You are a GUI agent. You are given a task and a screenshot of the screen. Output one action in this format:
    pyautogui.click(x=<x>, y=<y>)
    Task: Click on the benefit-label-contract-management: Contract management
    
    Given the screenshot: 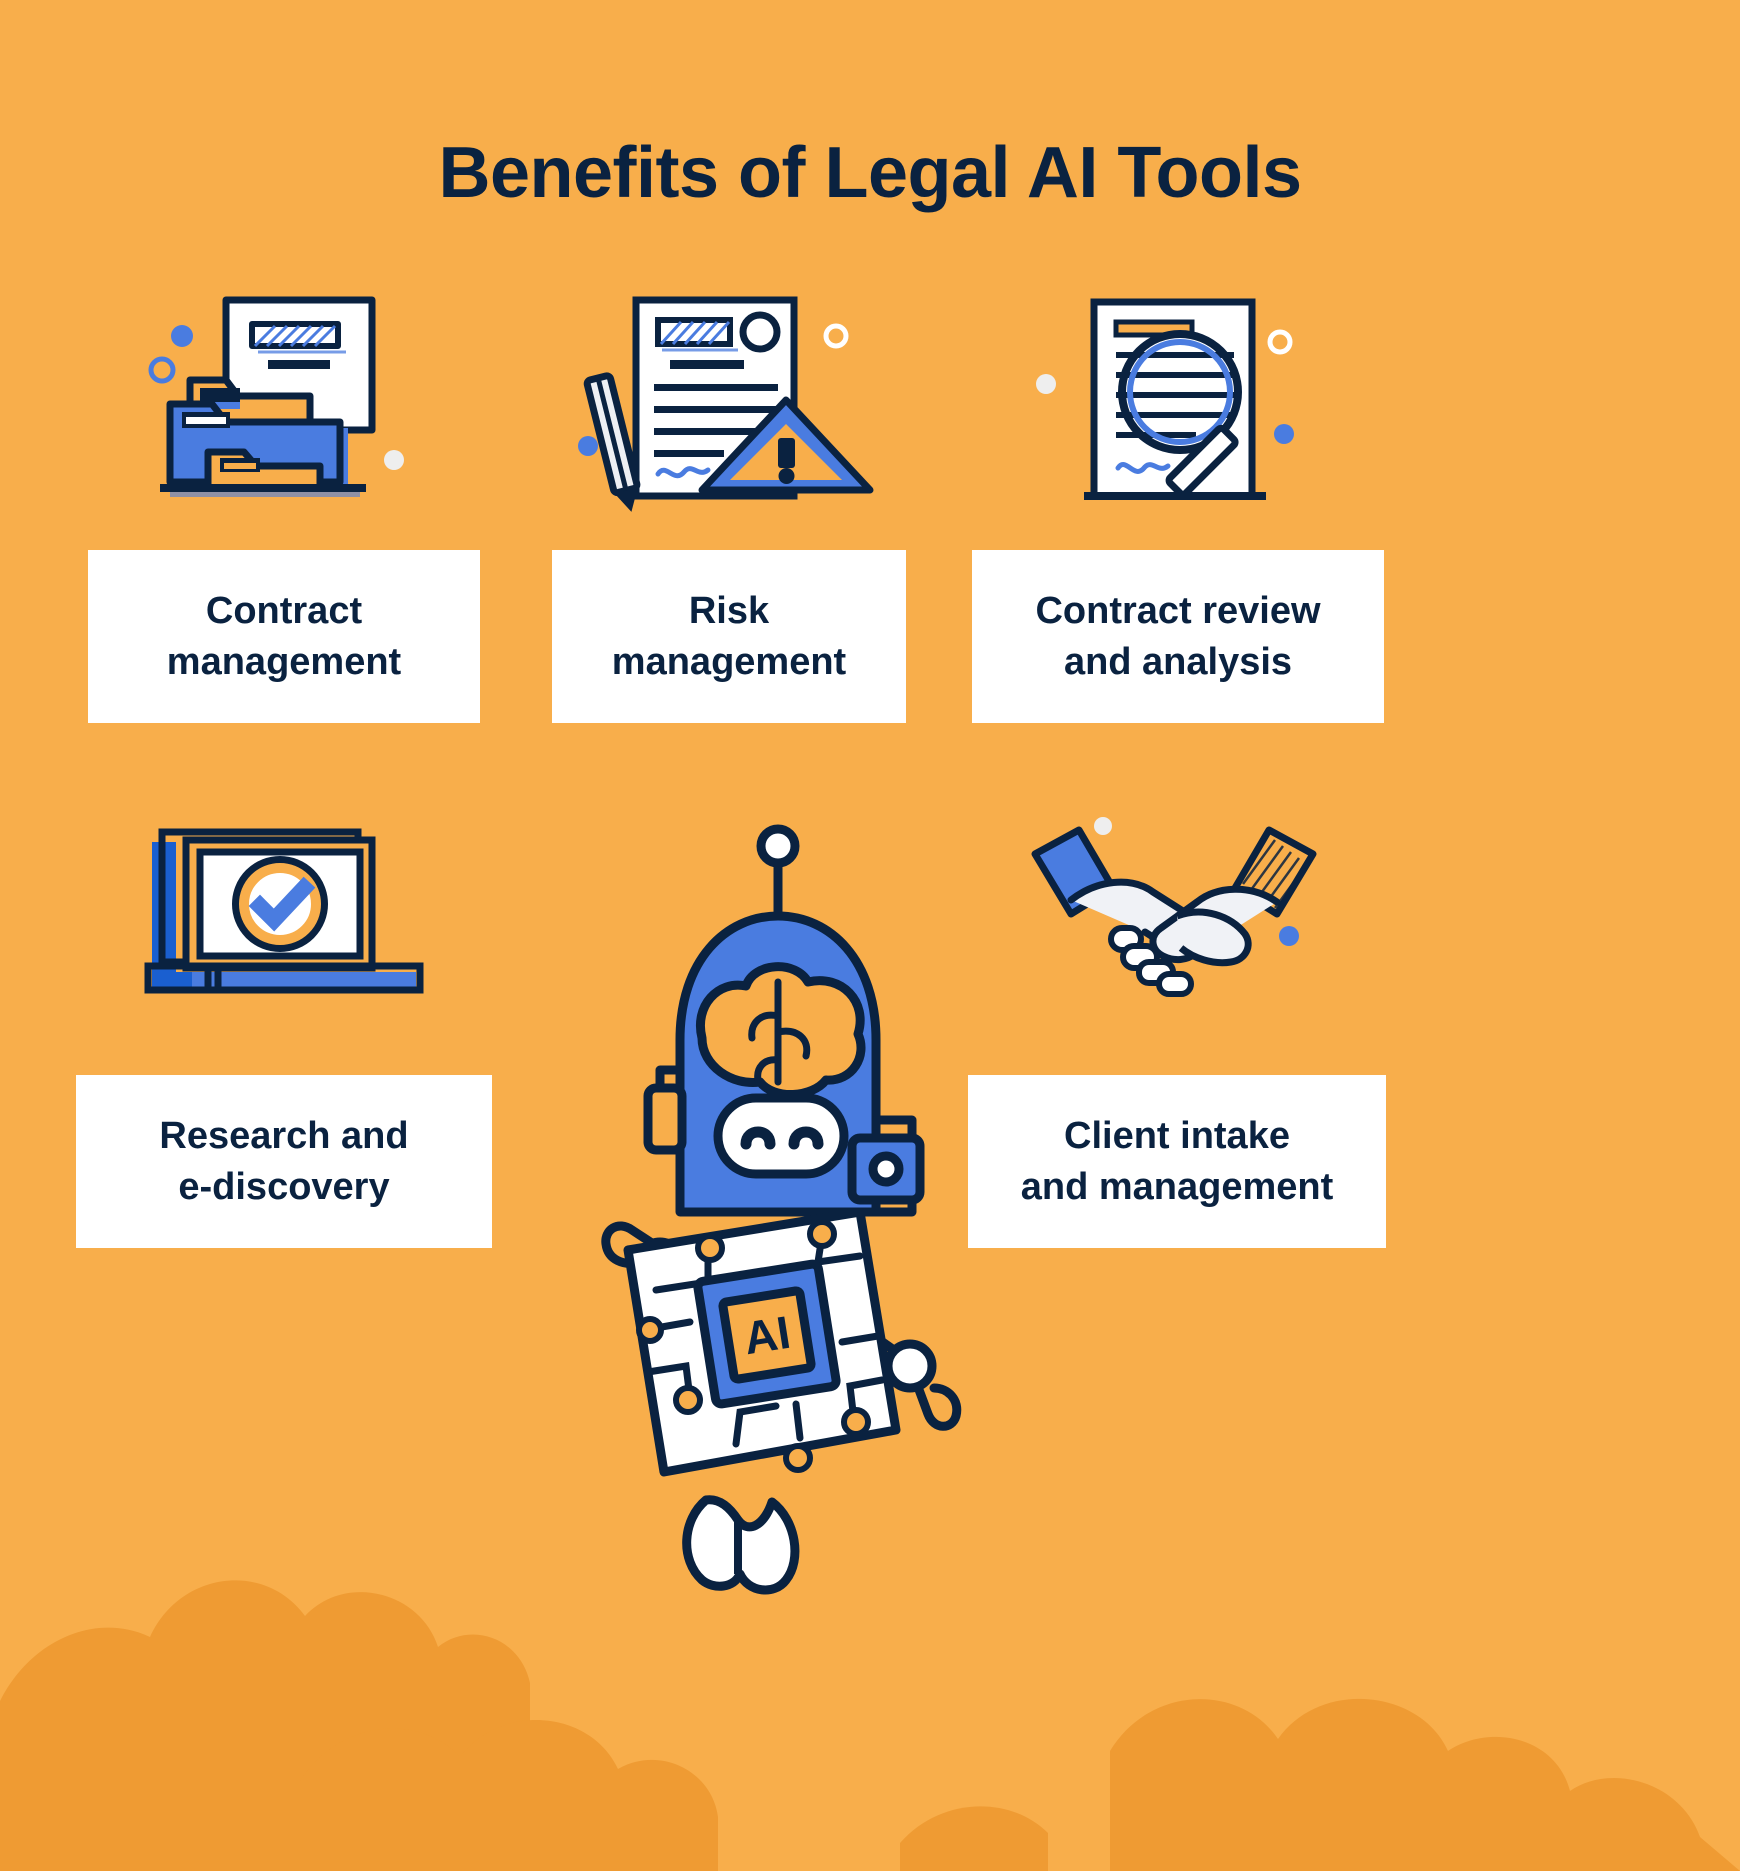 What is the action you would take?
    pyautogui.click(x=284, y=637)
    